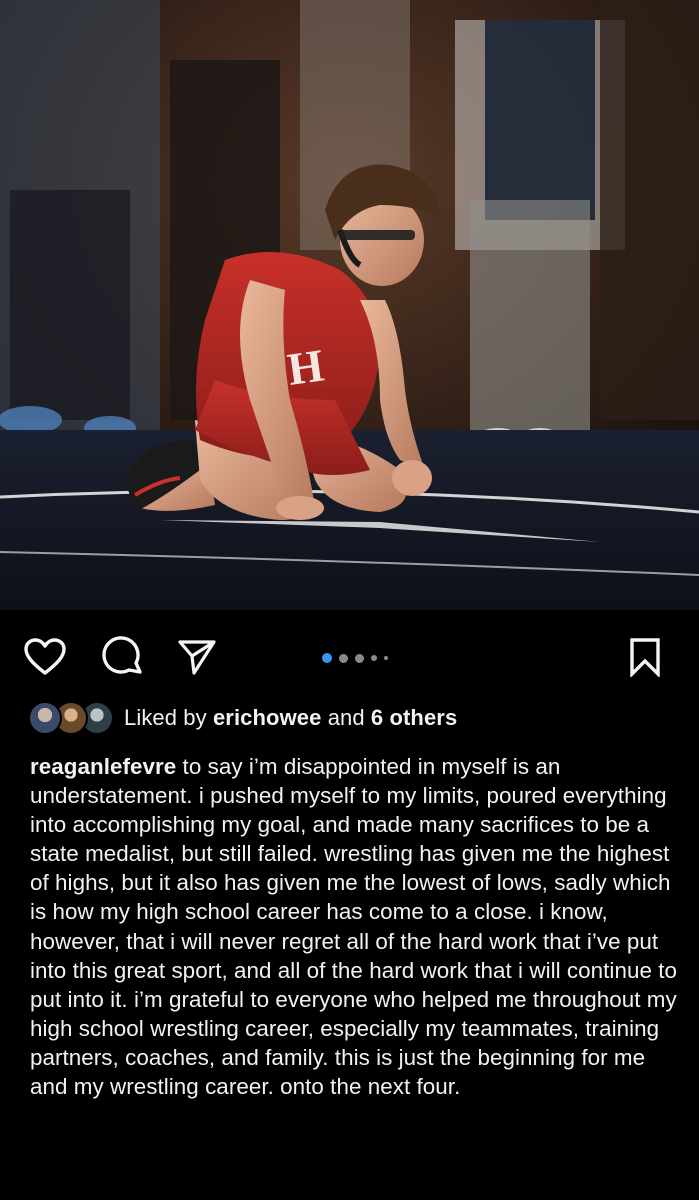 This screenshot has height=1200, width=699. I want to click on liked-prefix: Liked by, so click(168, 717).